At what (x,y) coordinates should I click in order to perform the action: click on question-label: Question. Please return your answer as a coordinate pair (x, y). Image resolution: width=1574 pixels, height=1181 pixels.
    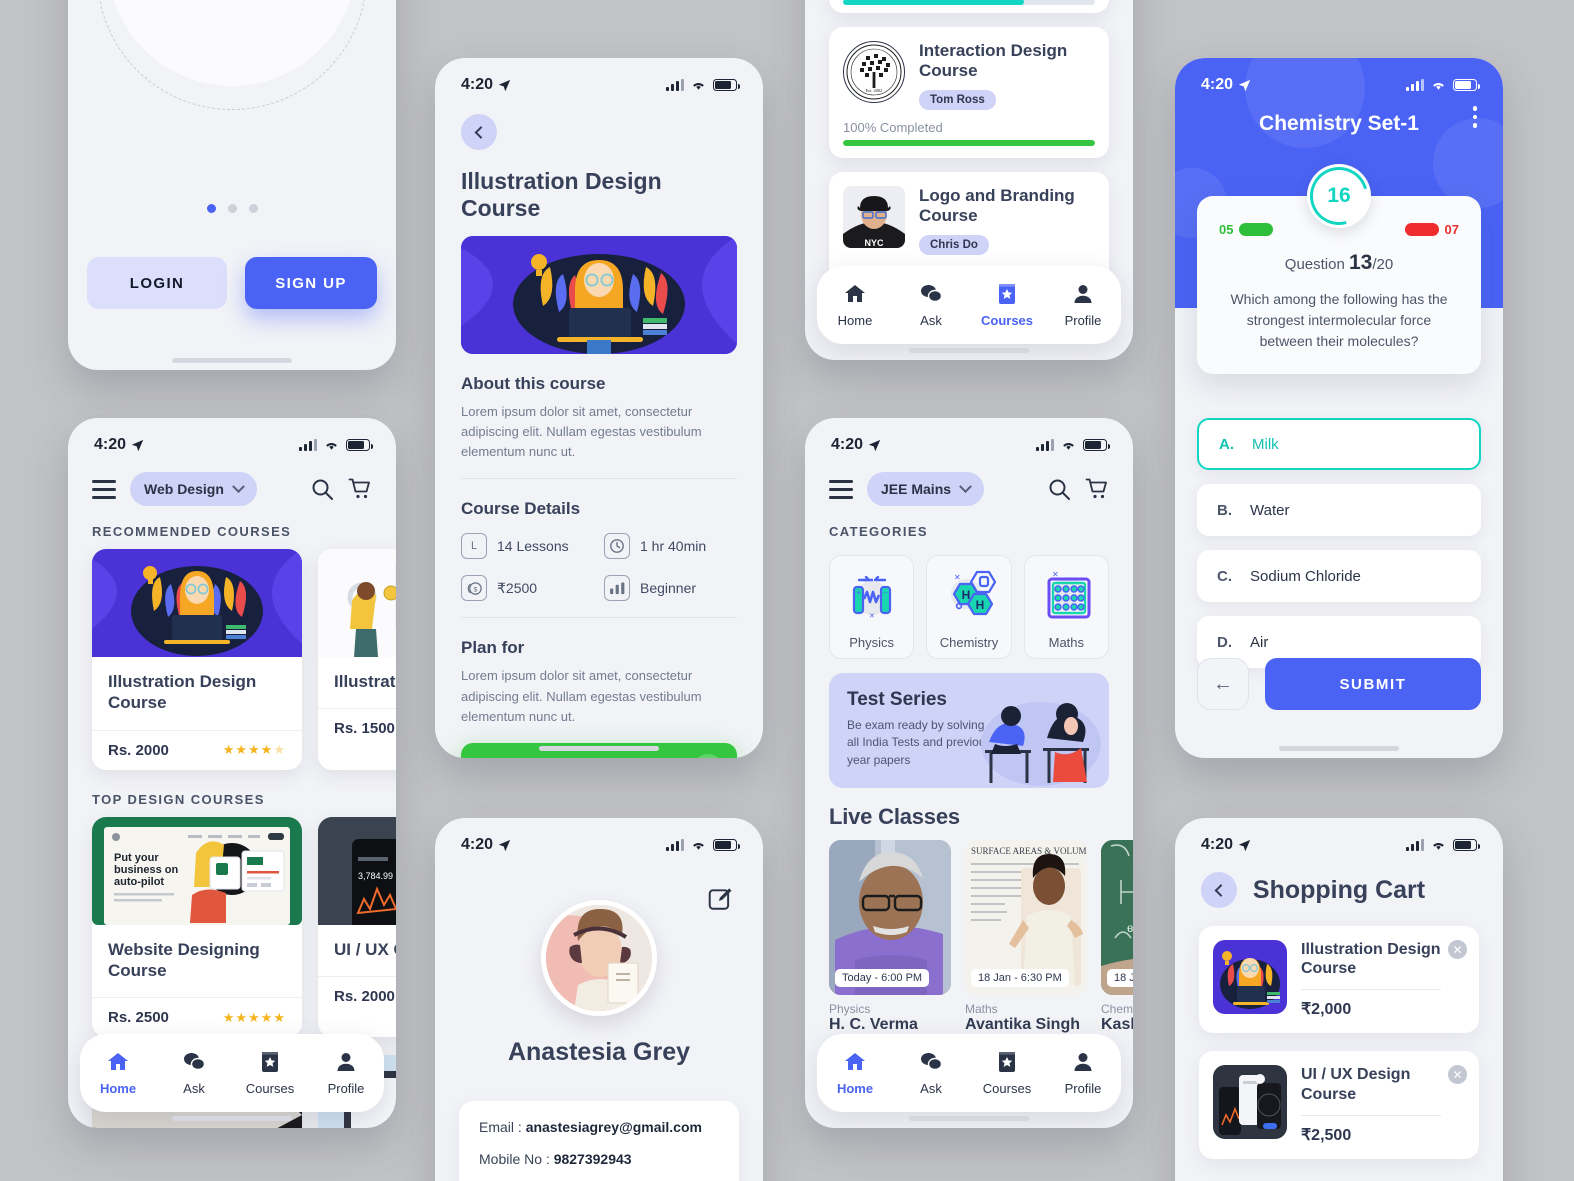
    Looking at the image, I should click on (1314, 264).